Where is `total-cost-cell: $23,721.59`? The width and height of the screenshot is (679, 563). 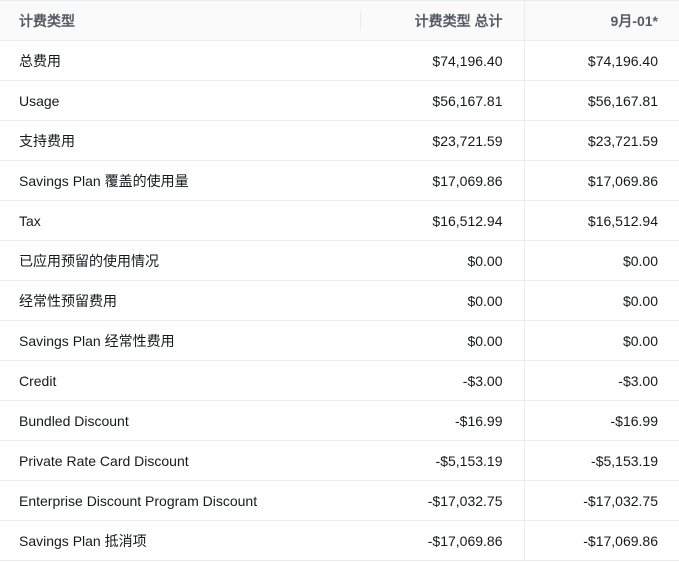
total-cost-cell: $23,721.59 is located at coordinates (442, 140).